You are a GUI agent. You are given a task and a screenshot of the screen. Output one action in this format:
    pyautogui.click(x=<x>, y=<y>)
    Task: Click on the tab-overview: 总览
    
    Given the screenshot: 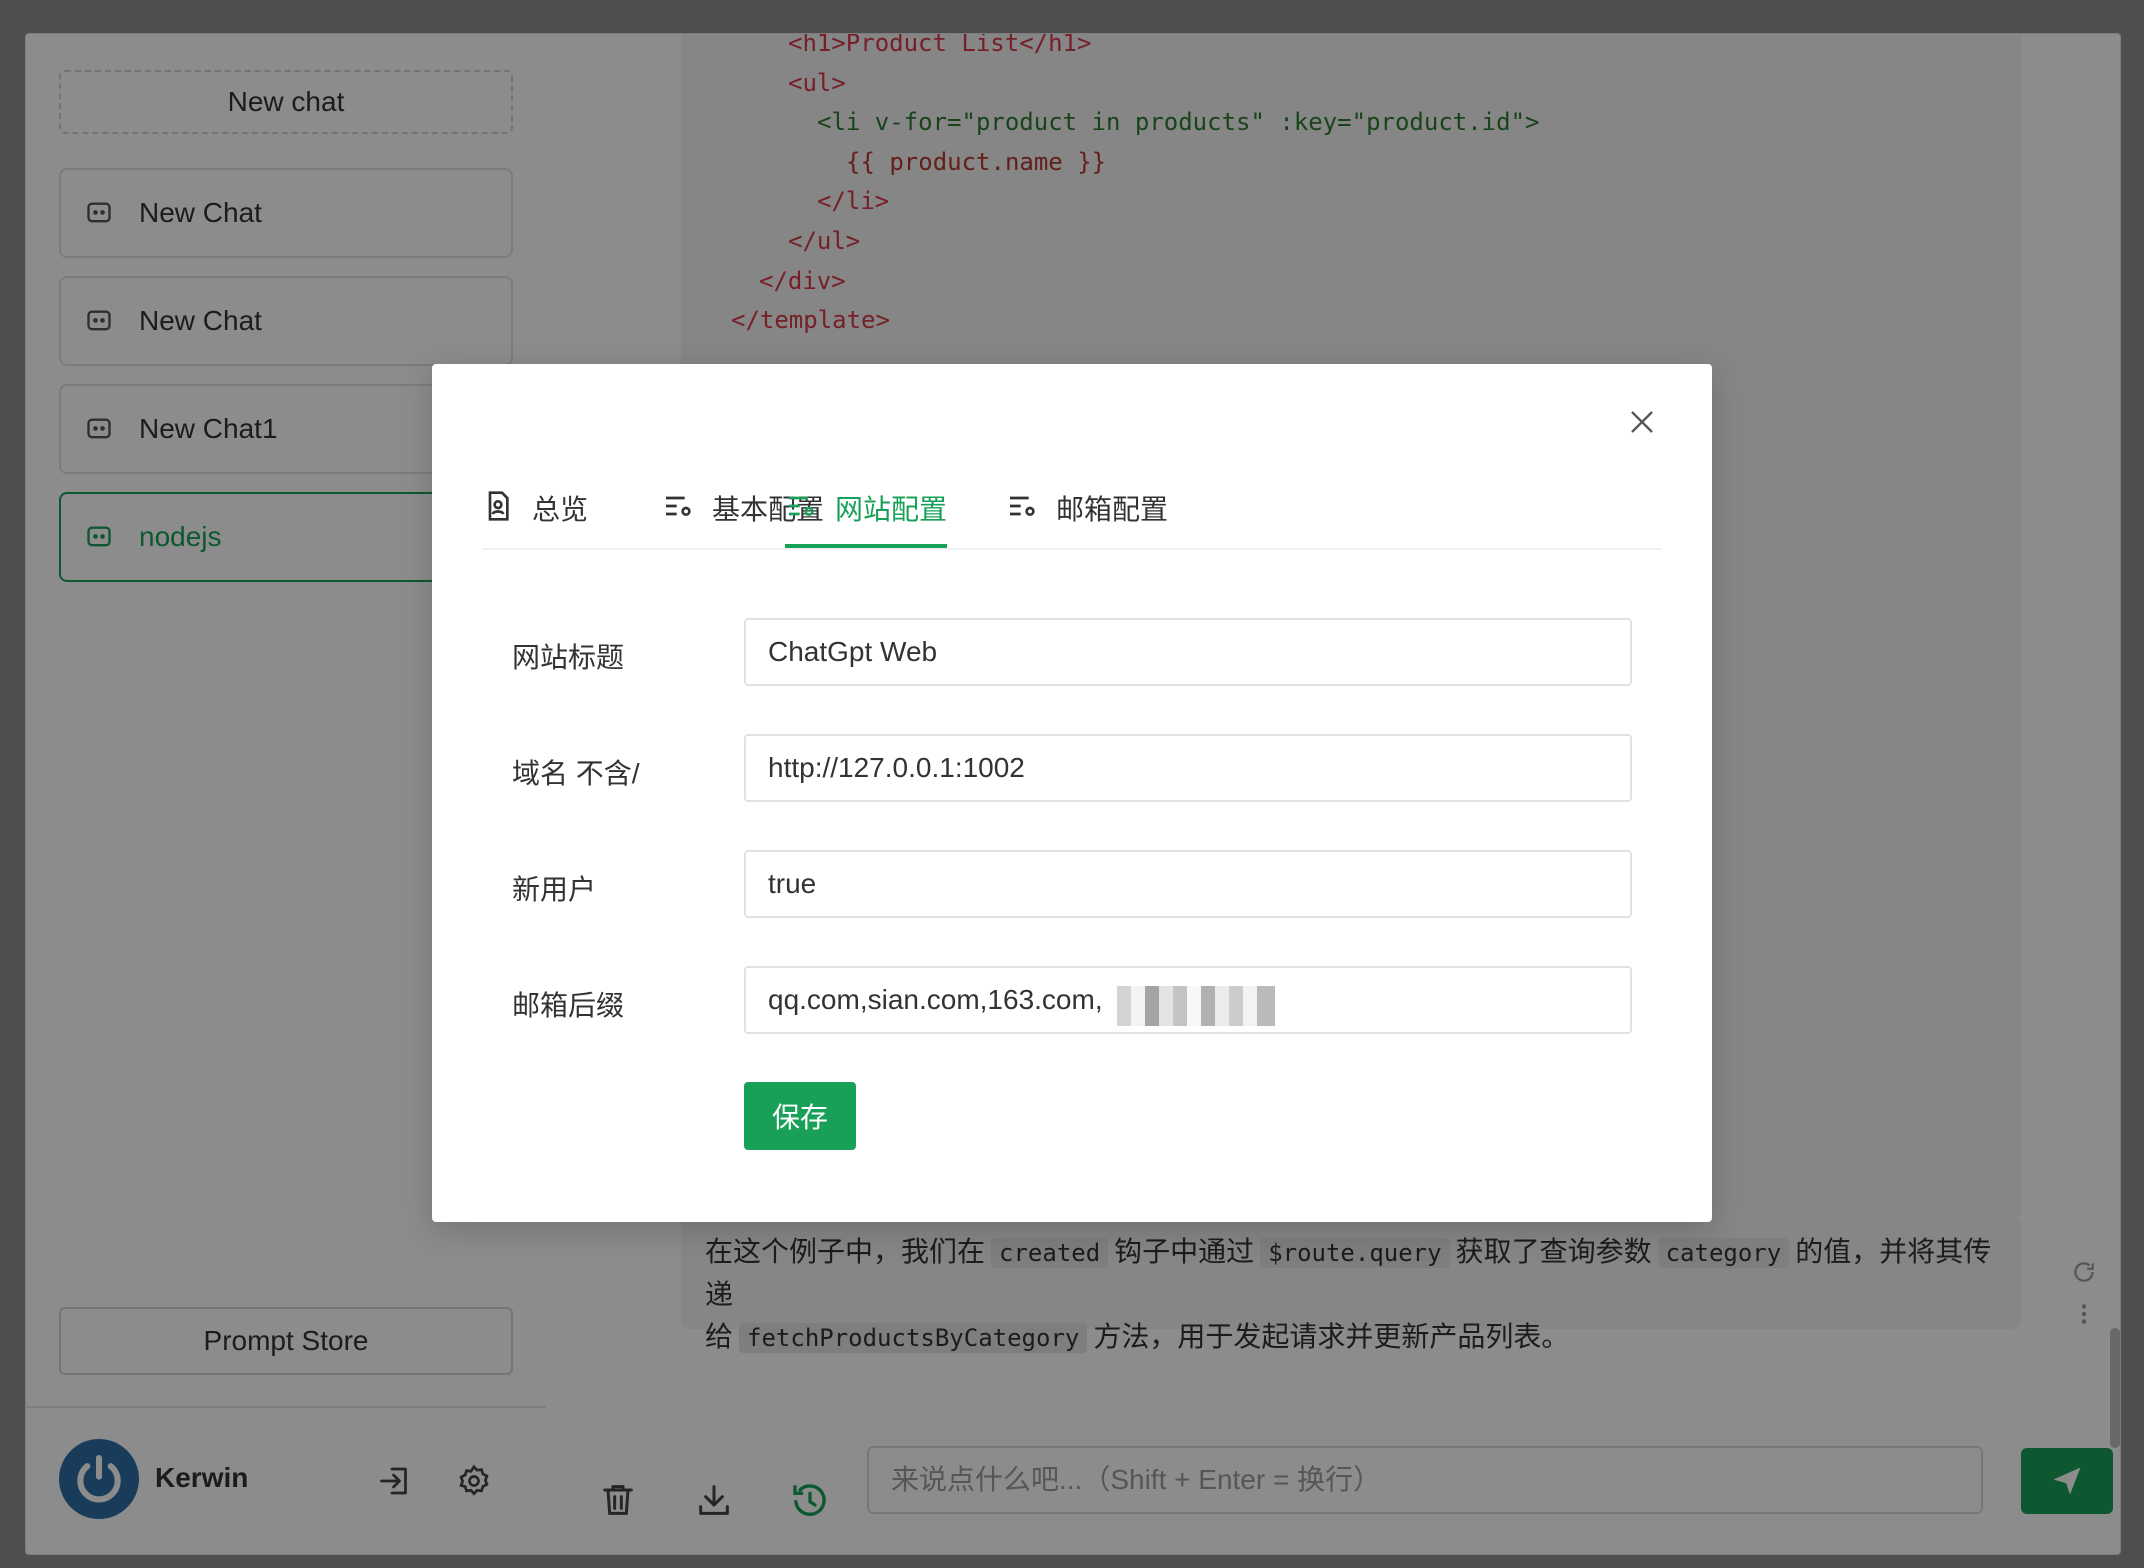 What is the action you would take?
    pyautogui.click(x=535, y=517)
    